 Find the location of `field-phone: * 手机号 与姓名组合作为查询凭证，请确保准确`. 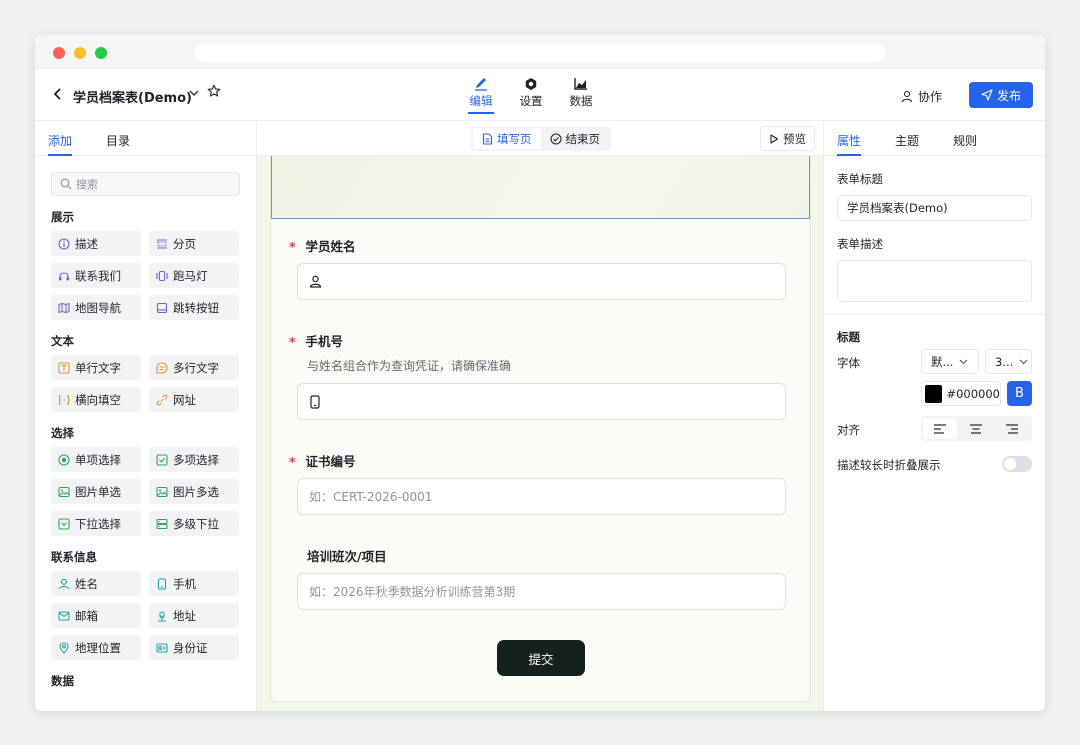

field-phone: * 手机号 与姓名组合作为查询凭证，请确保准确 is located at coordinates (539, 375).